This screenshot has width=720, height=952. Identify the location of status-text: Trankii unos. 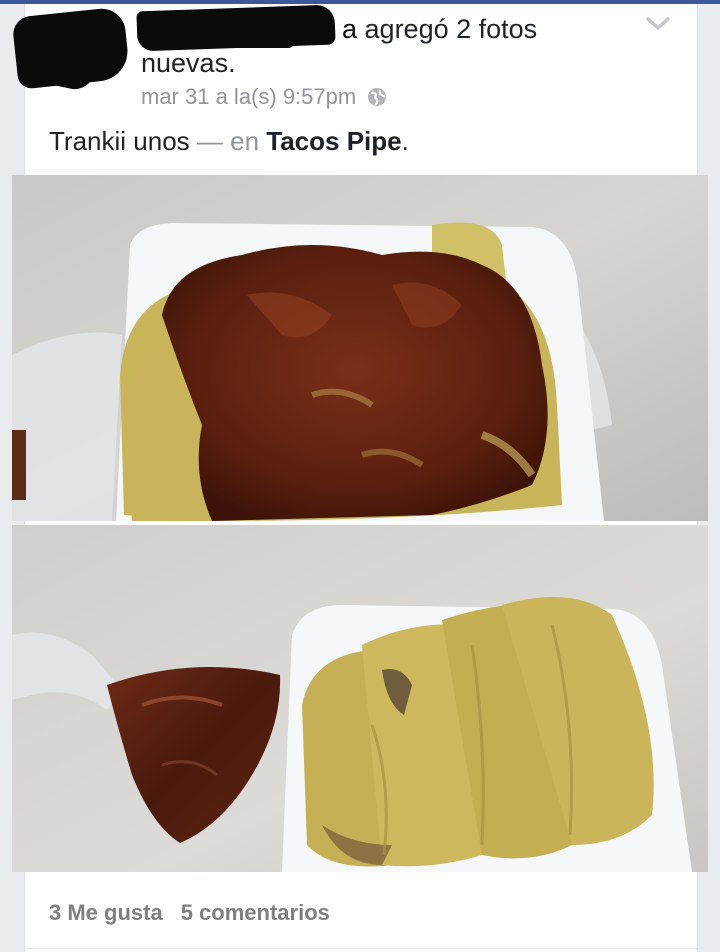
(119, 141).